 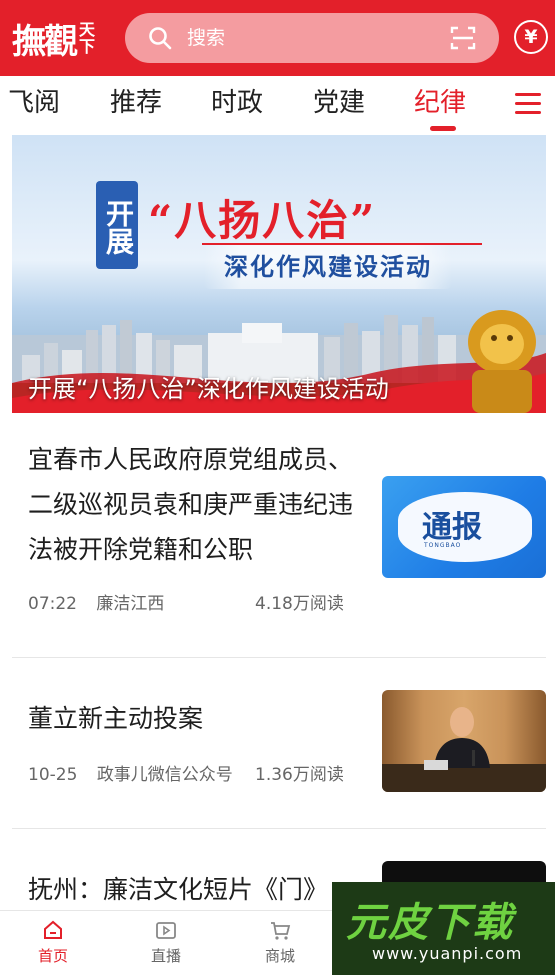 I want to click on menu-icon, so click(x=528, y=104).